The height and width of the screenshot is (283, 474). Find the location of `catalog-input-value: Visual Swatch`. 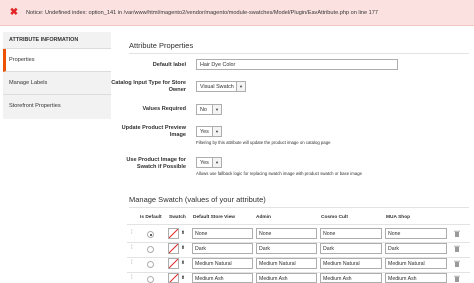

catalog-input-value: Visual Swatch is located at coordinates (217, 87).